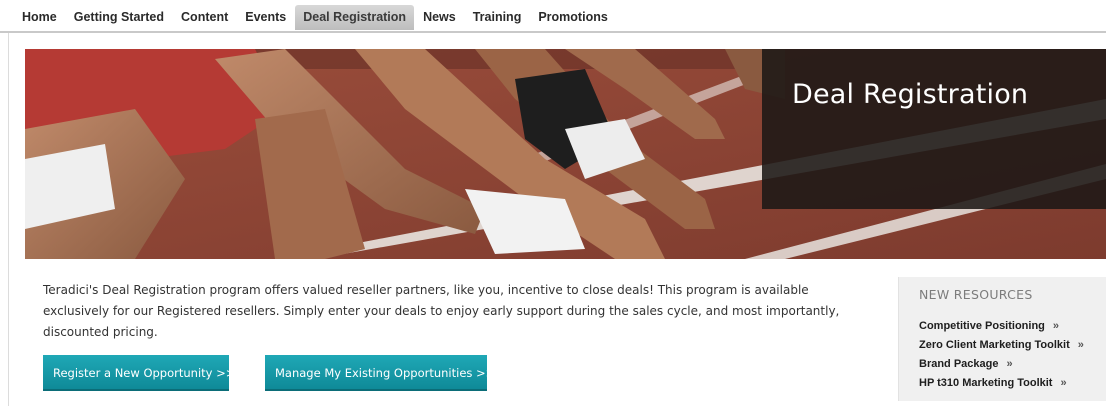 The width and height of the screenshot is (1106, 406). Describe the element at coordinates (439, 17) in the screenshot. I see `nav-item-news: News` at that location.